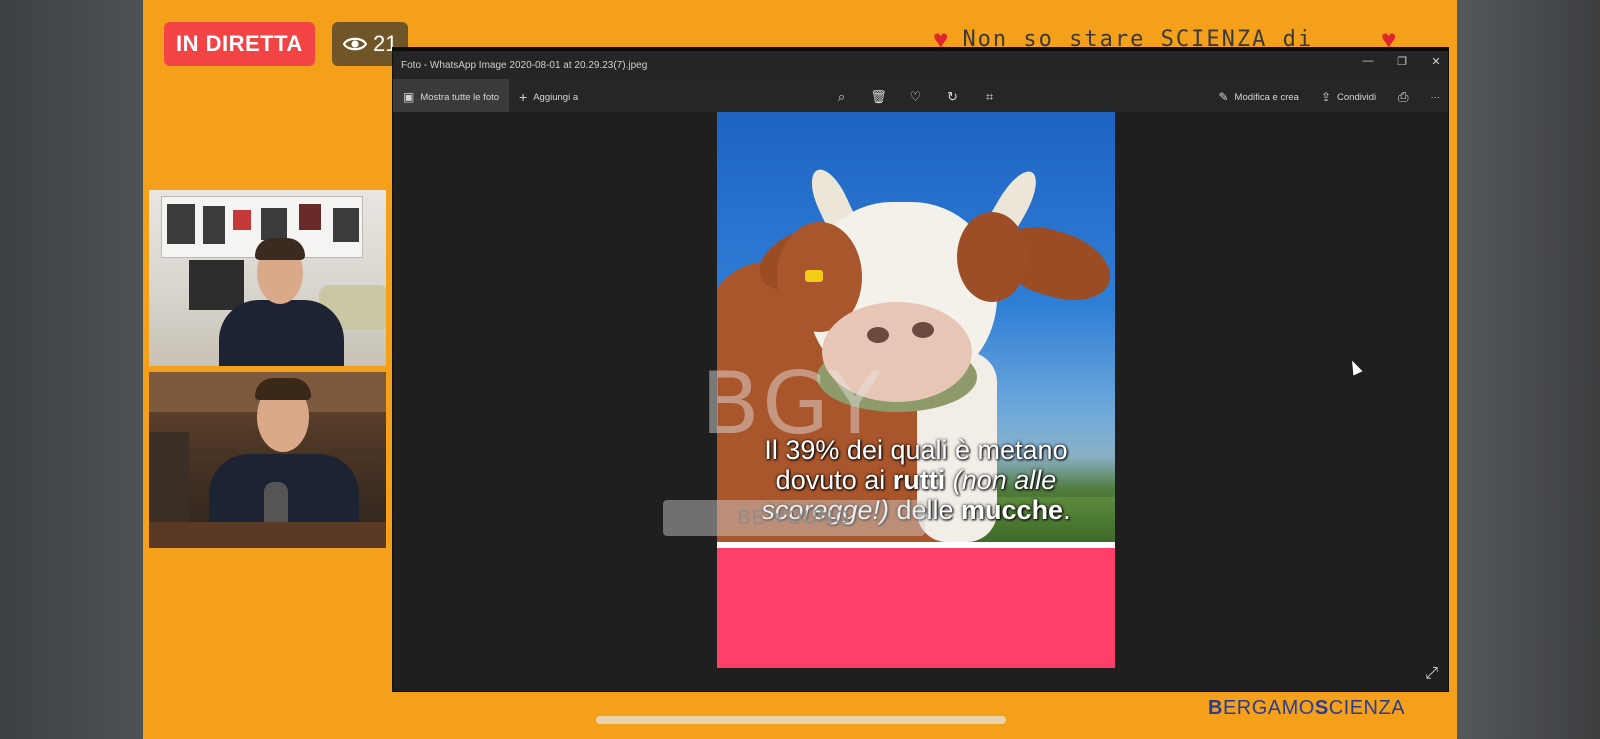  Describe the element at coordinates (919, 480) in the screenshot. I see `caption-bold: rutti` at that location.